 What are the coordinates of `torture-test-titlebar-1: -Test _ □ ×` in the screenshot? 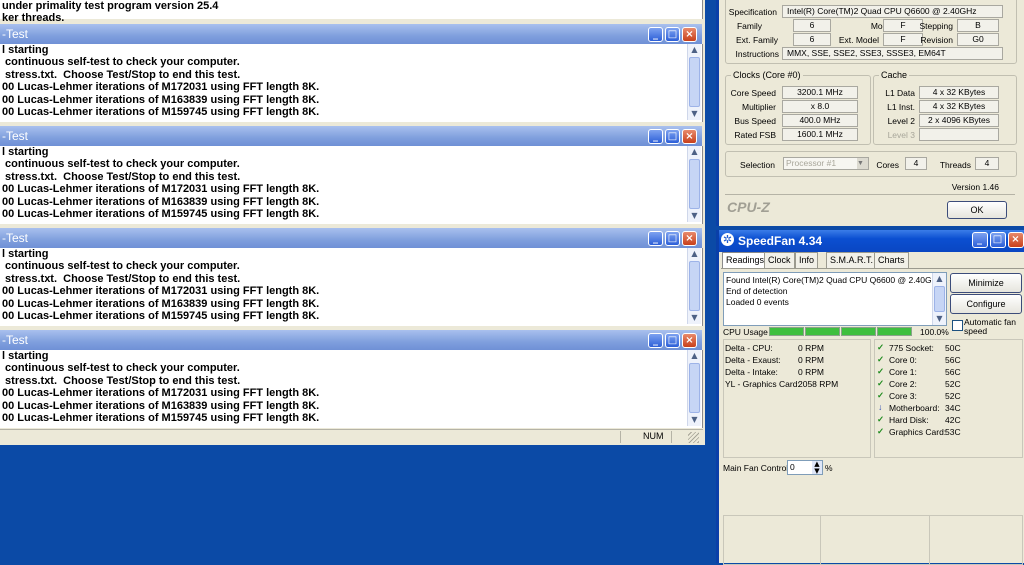 It's located at (351, 34).